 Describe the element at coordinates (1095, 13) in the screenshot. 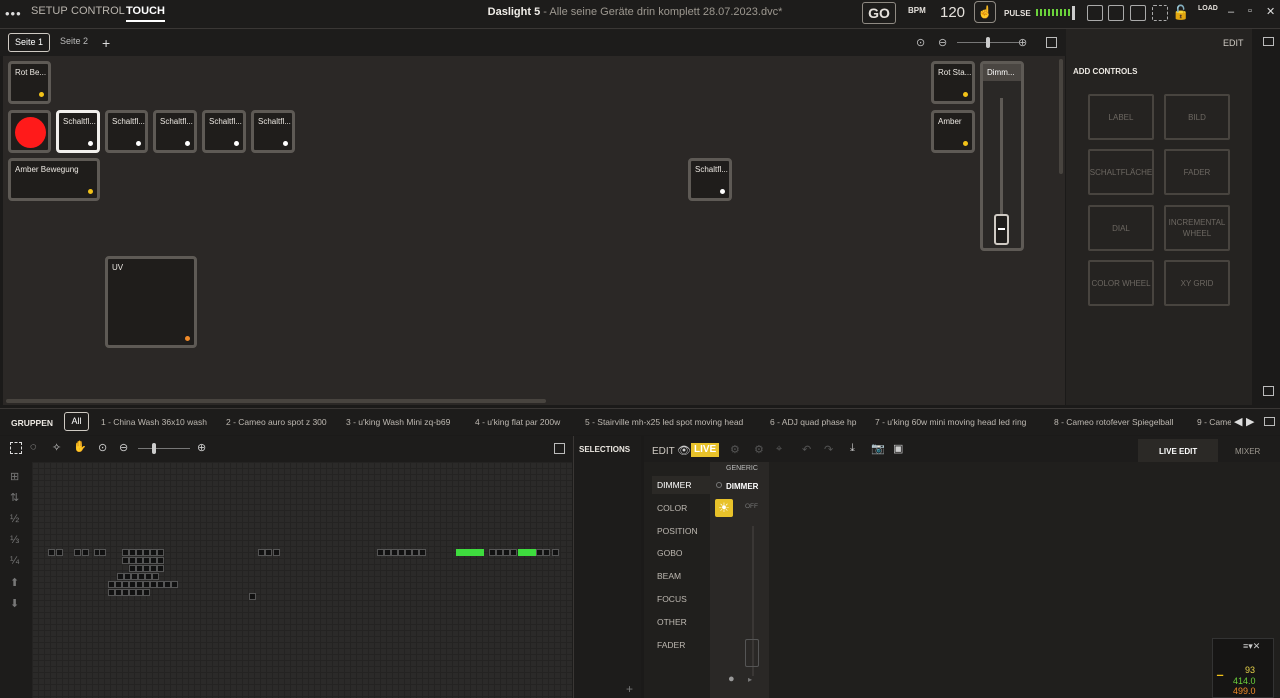

I see `keyboard-icon` at that location.